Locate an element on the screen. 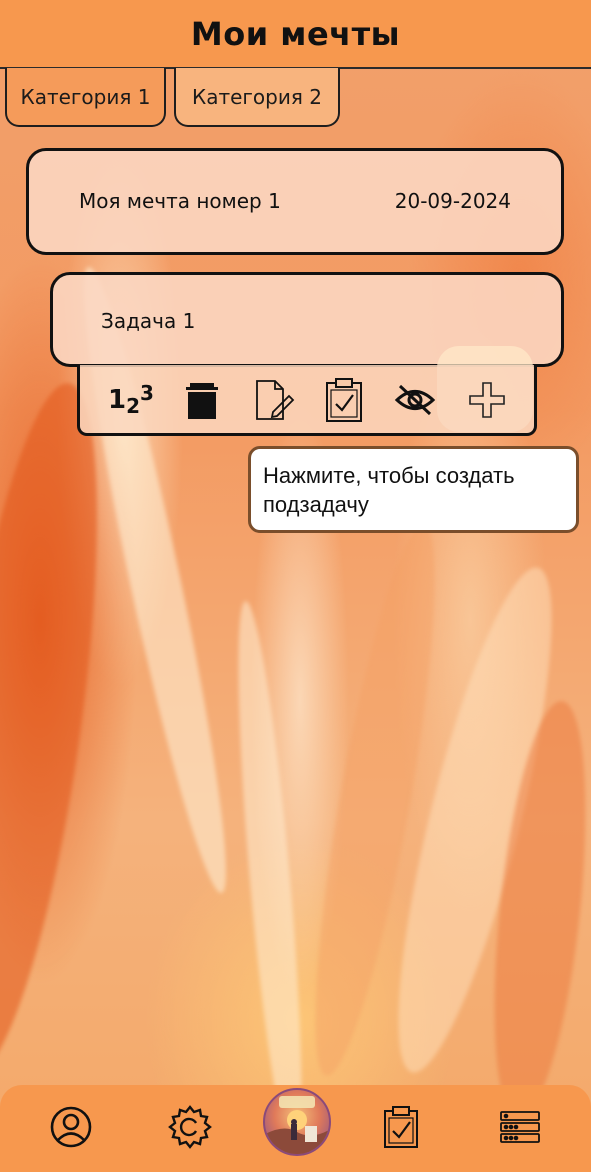  tooltip-text: Нажмите, чтобы создать подзадачу is located at coordinates (389, 490).